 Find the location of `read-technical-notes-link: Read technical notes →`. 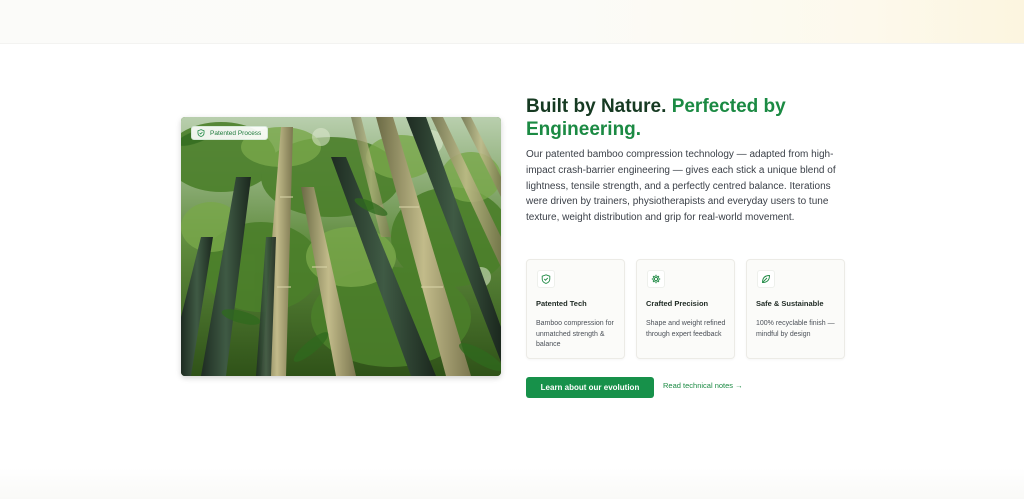

read-technical-notes-link: Read technical notes → is located at coordinates (703, 385).